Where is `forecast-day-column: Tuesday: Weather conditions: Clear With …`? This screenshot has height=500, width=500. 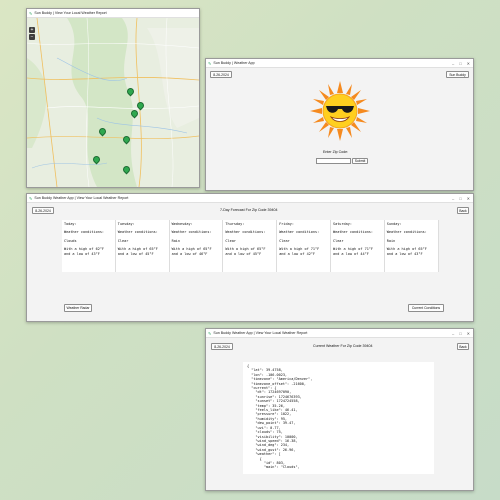
forecast-day-column: Tuesday: Weather conditions: Clear With … is located at coordinates (142, 246).